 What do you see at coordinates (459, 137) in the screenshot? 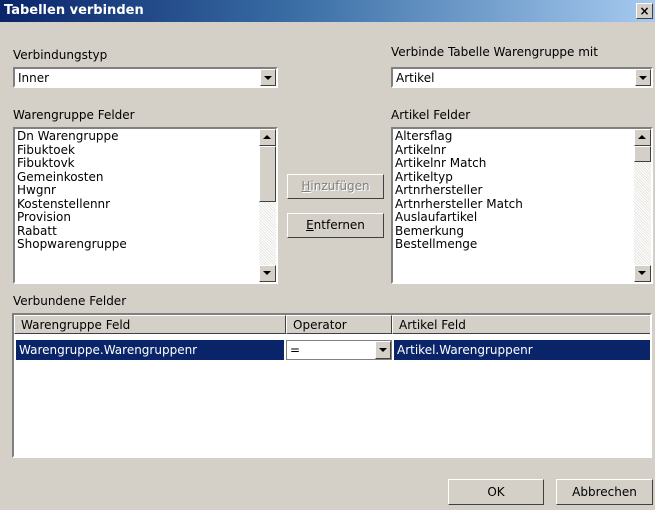
I see `list-item: Altersflag` at bounding box center [459, 137].